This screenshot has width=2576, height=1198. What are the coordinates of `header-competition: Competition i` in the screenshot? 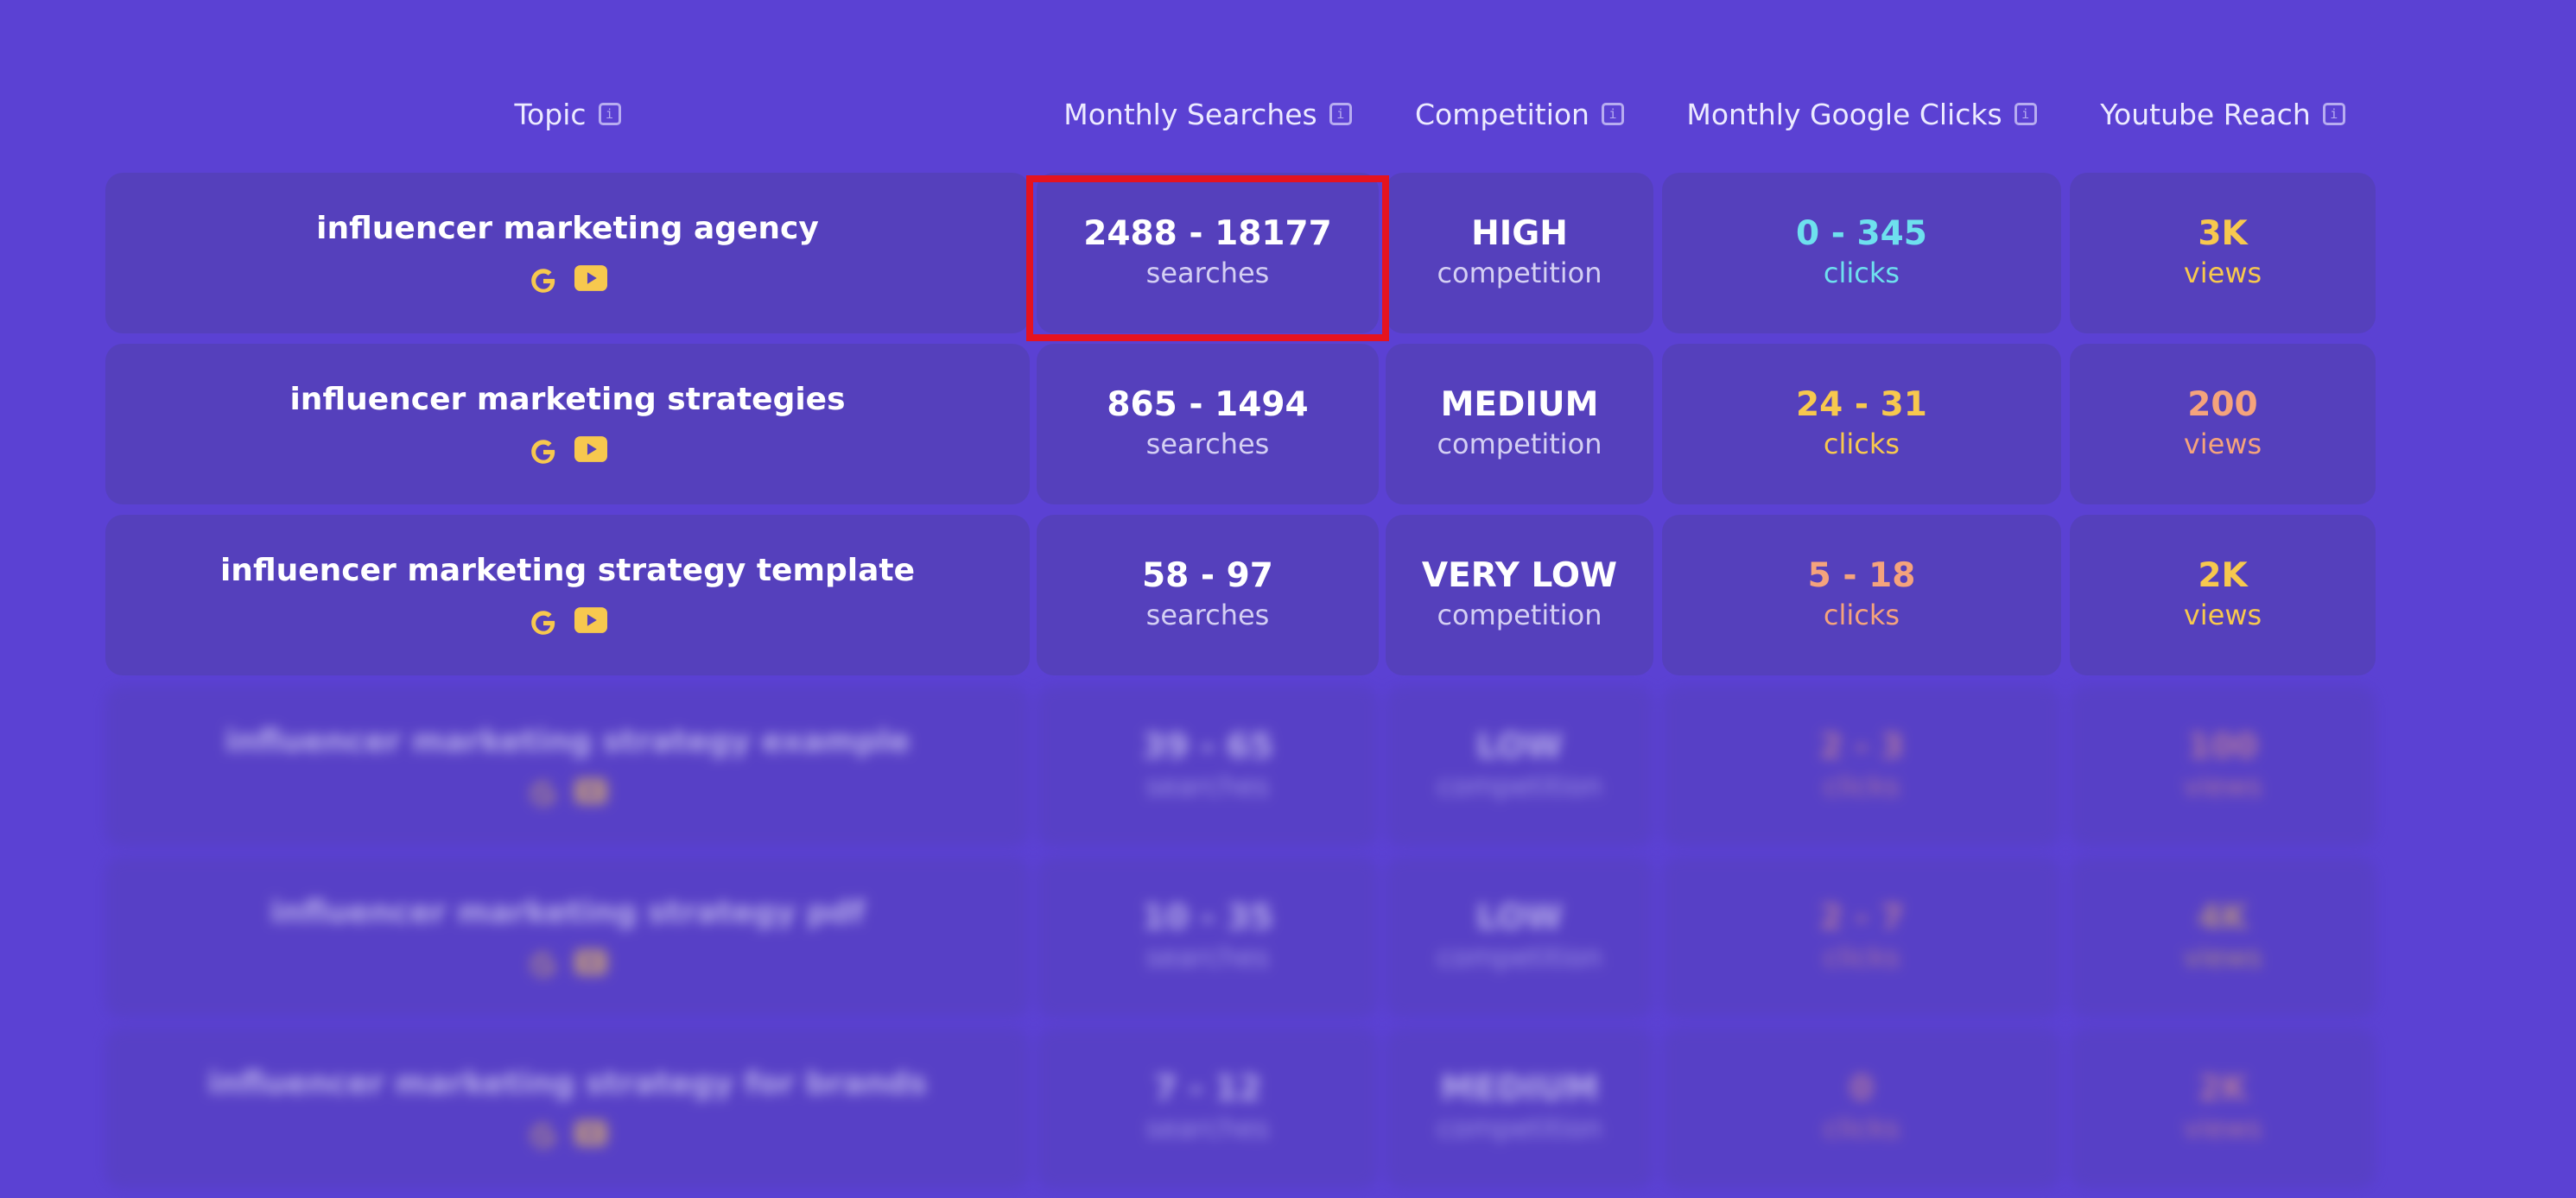 It's located at (1519, 114).